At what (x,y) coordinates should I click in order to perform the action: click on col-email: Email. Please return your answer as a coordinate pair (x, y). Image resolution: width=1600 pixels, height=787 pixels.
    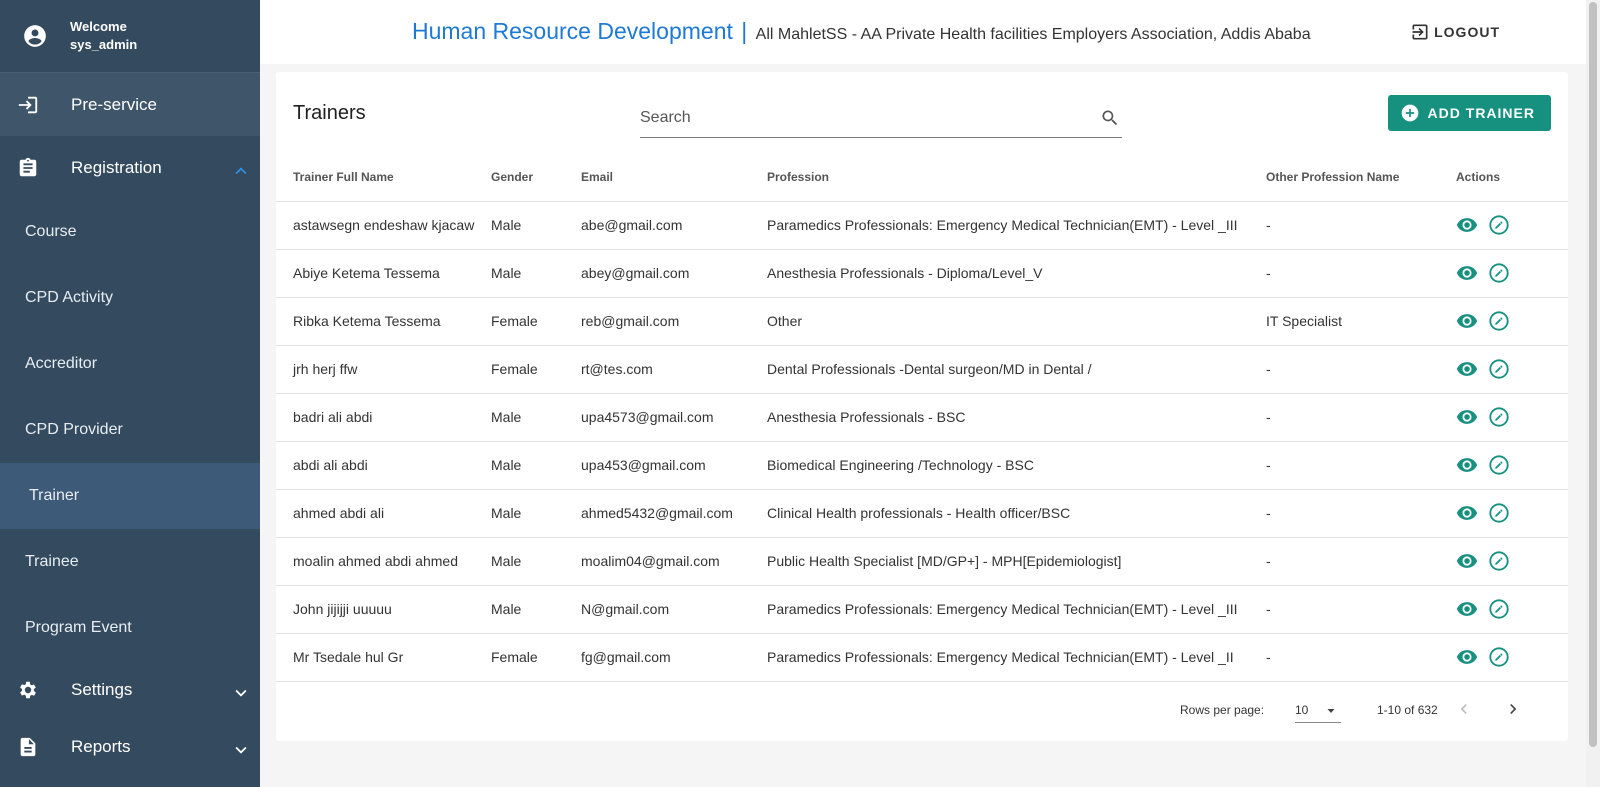
    Looking at the image, I should click on (674, 177).